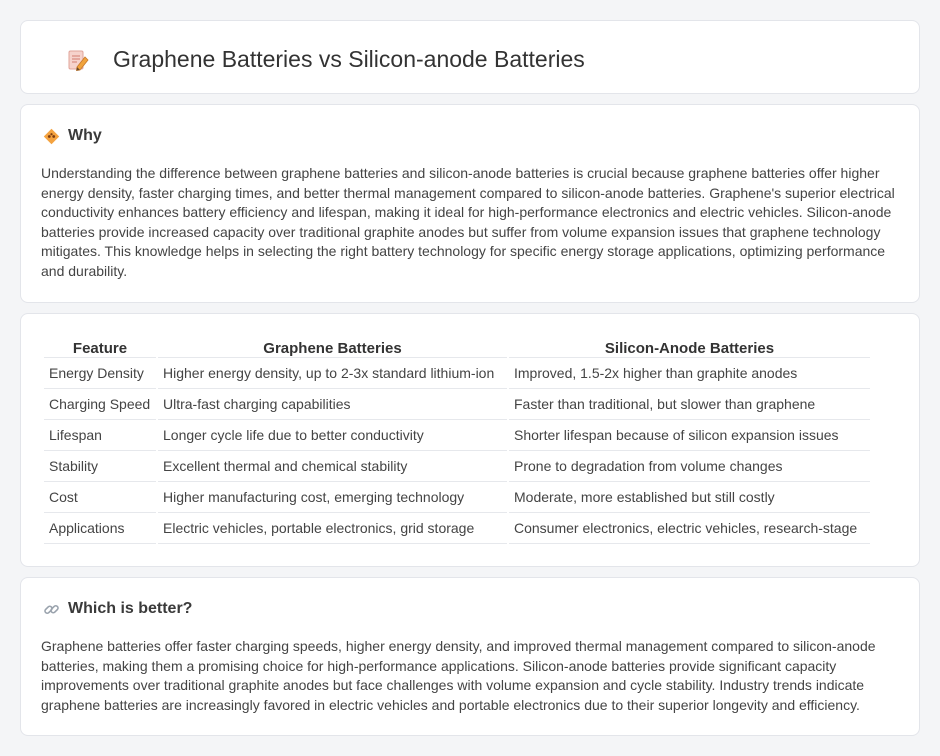 This screenshot has width=940, height=756. Describe the element at coordinates (332, 466) in the screenshot. I see `graphene-cell: Excellent thermal and chemical stability` at that location.